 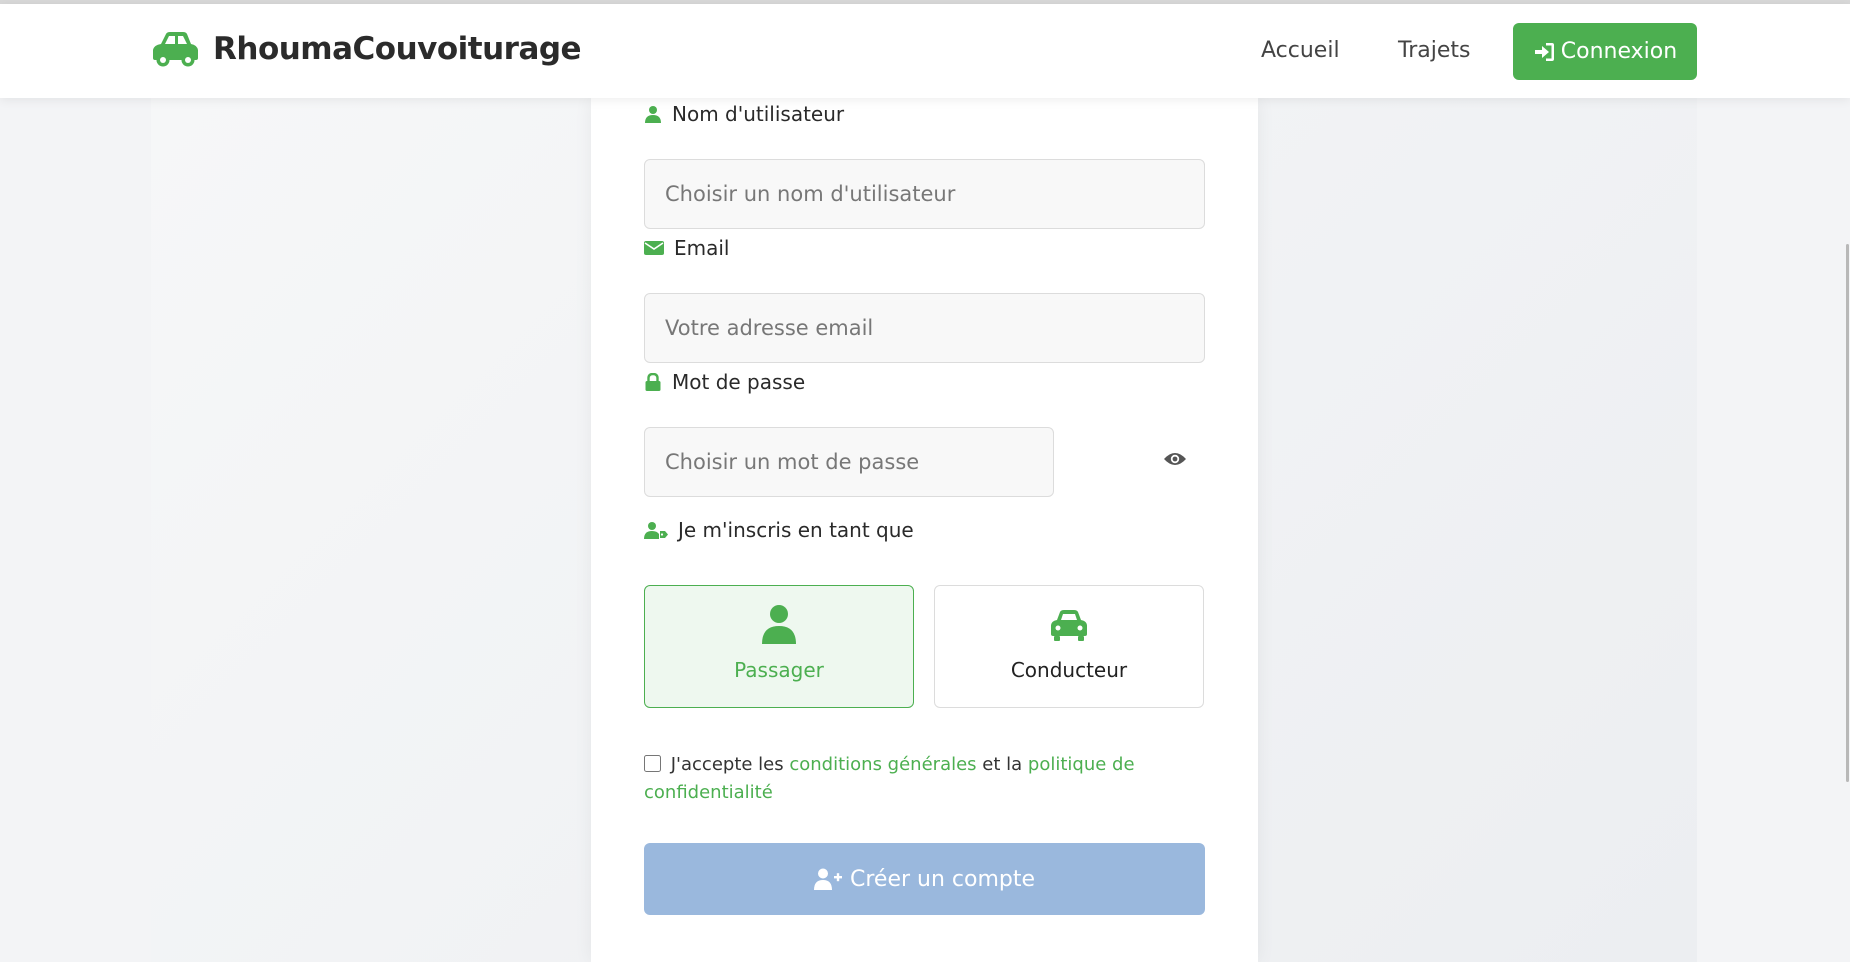 I want to click on sign-in-icon, so click(x=1544, y=51).